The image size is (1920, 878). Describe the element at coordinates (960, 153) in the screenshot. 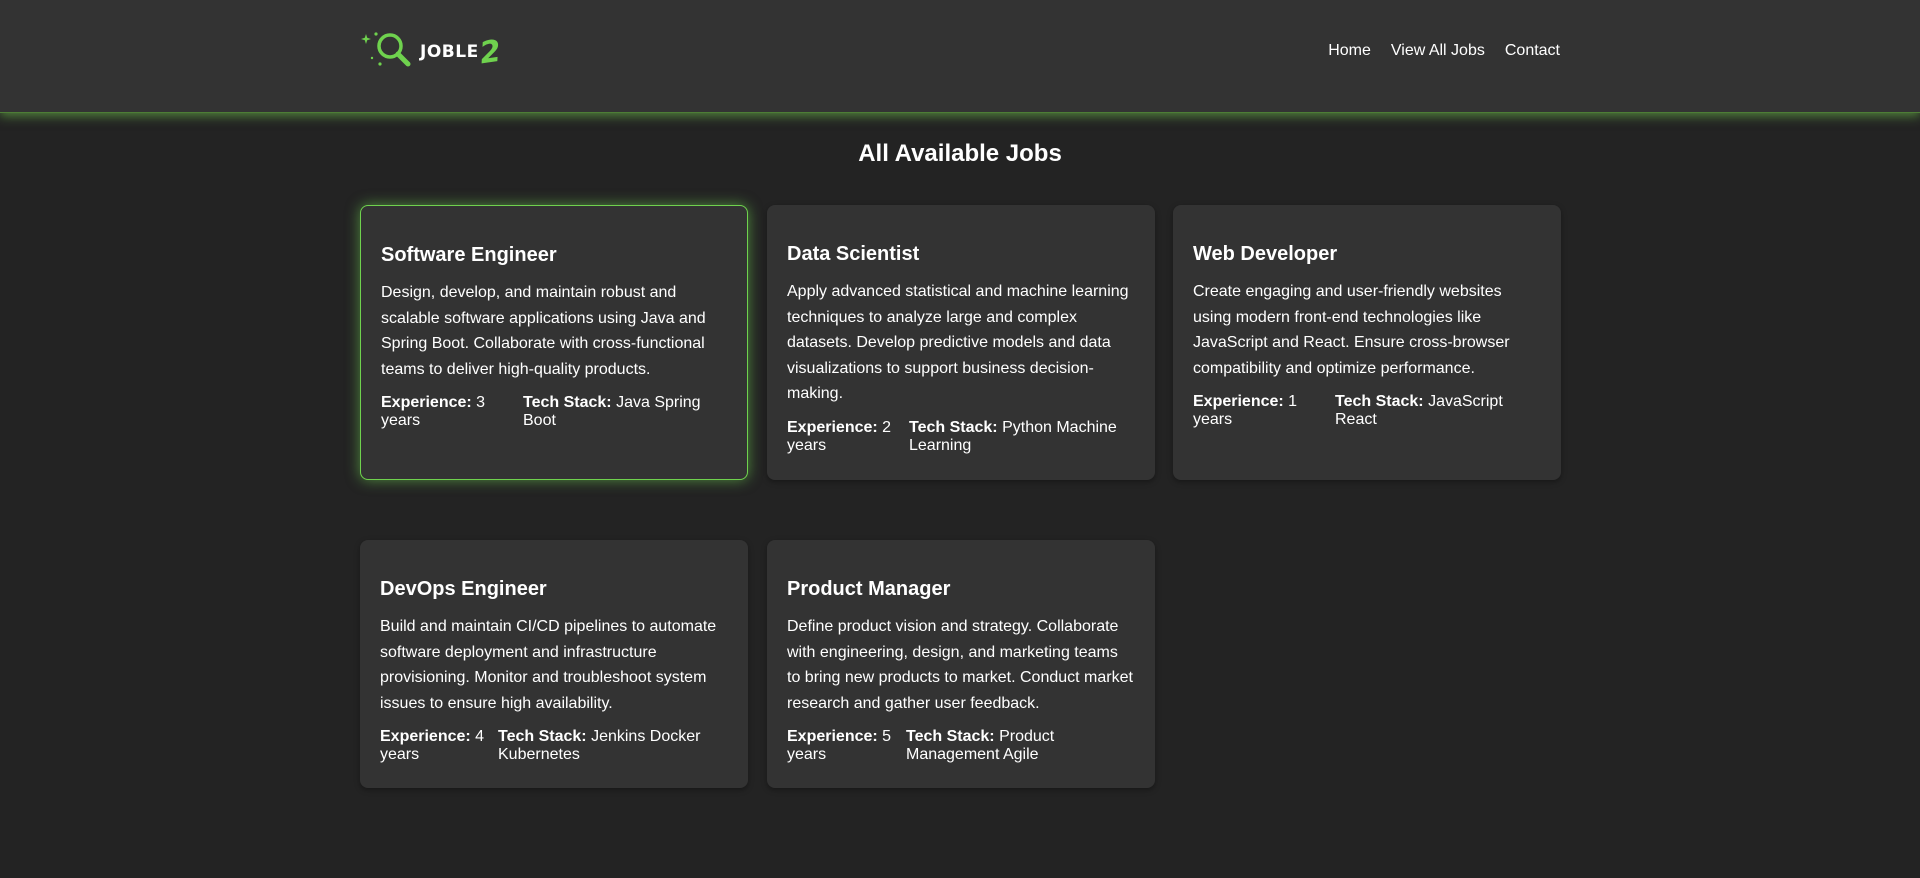

I see `page-title: All Available Jobs` at that location.